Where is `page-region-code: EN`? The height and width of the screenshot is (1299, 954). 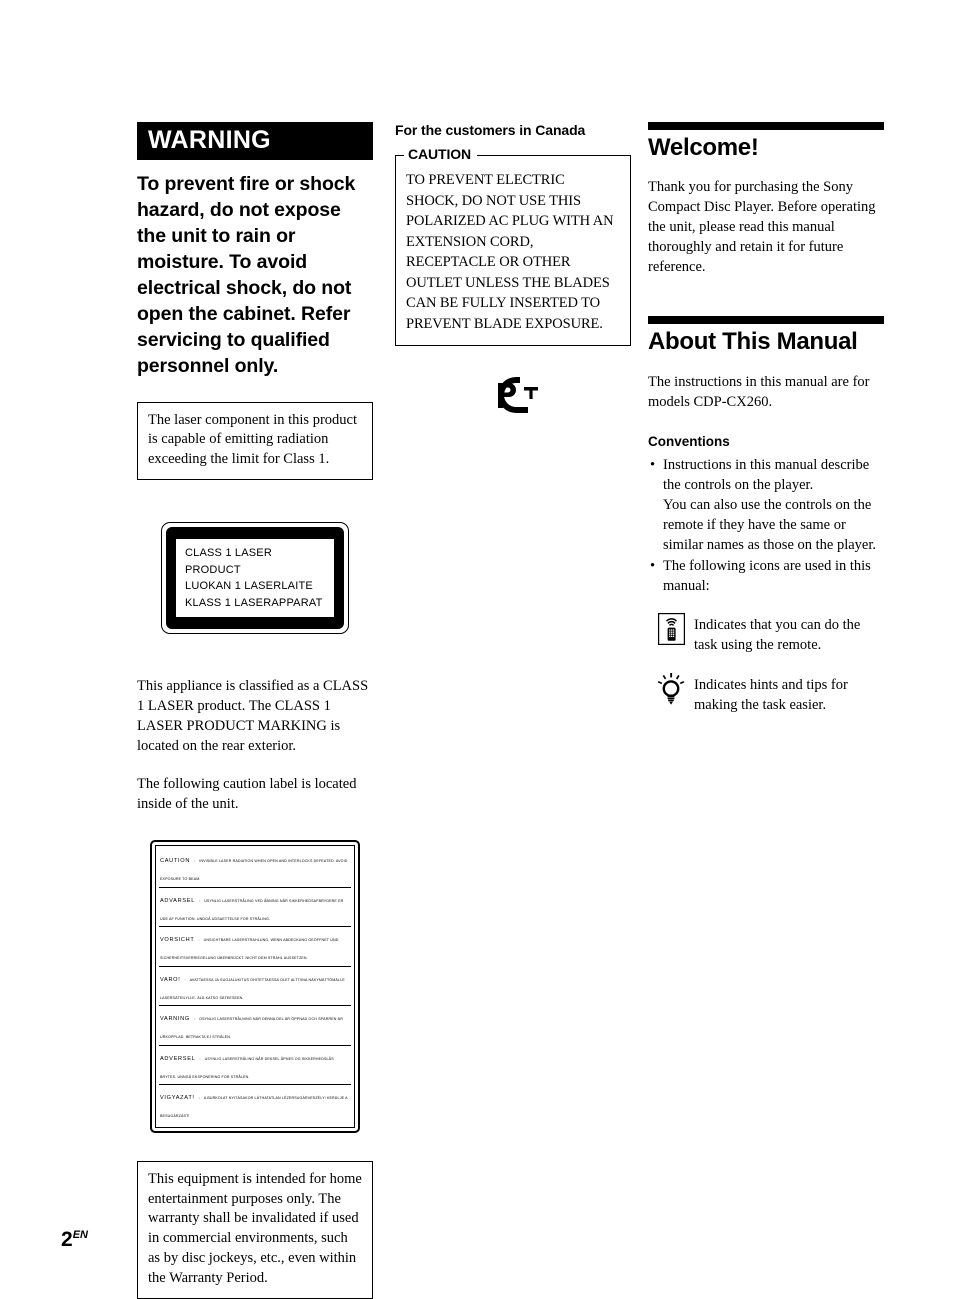 page-region-code: EN is located at coordinates (80, 1235).